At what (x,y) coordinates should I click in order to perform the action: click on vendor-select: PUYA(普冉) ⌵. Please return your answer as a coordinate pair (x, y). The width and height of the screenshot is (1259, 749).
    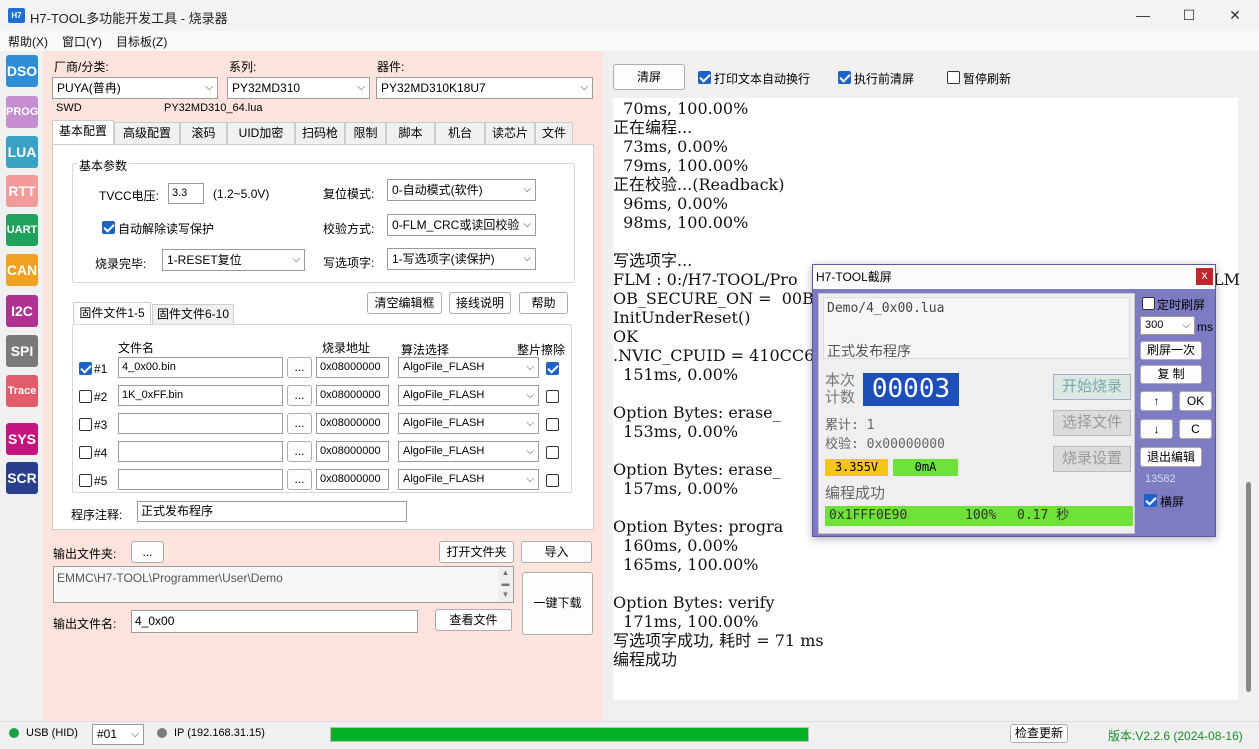
    Looking at the image, I should click on (135, 88).